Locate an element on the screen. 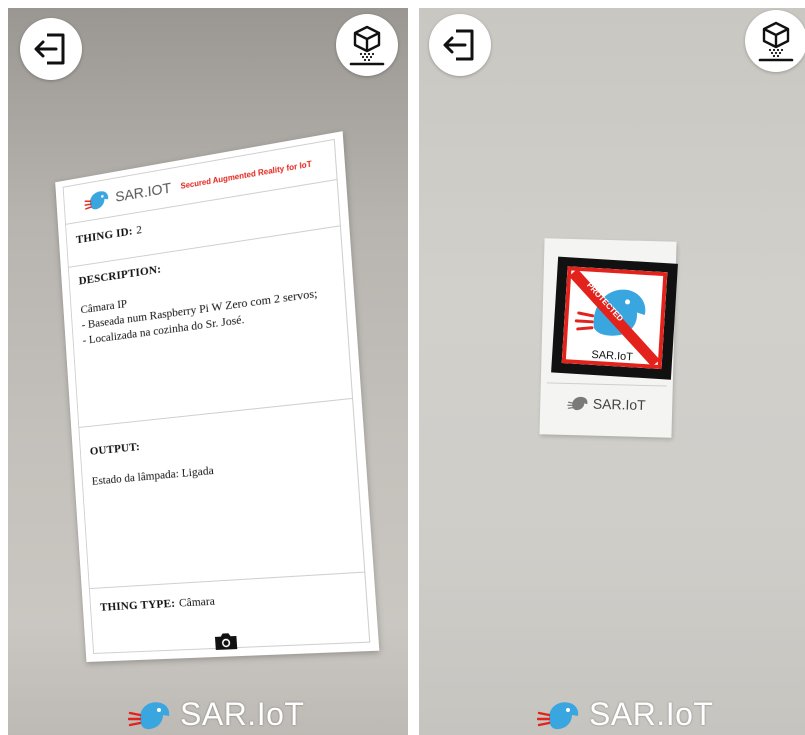 This screenshot has height=735, width=805. thing-type-section: THING TYPE: Câmara is located at coordinates (230, 619).